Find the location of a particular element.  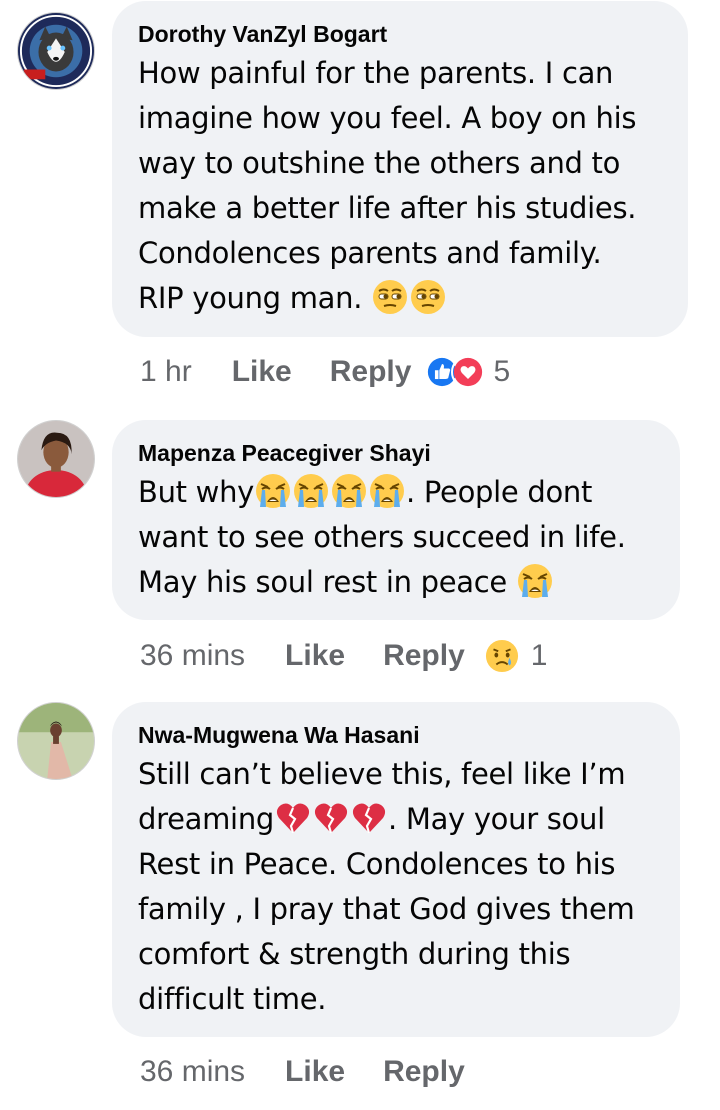

husky-avatar-image is located at coordinates (56, 51).